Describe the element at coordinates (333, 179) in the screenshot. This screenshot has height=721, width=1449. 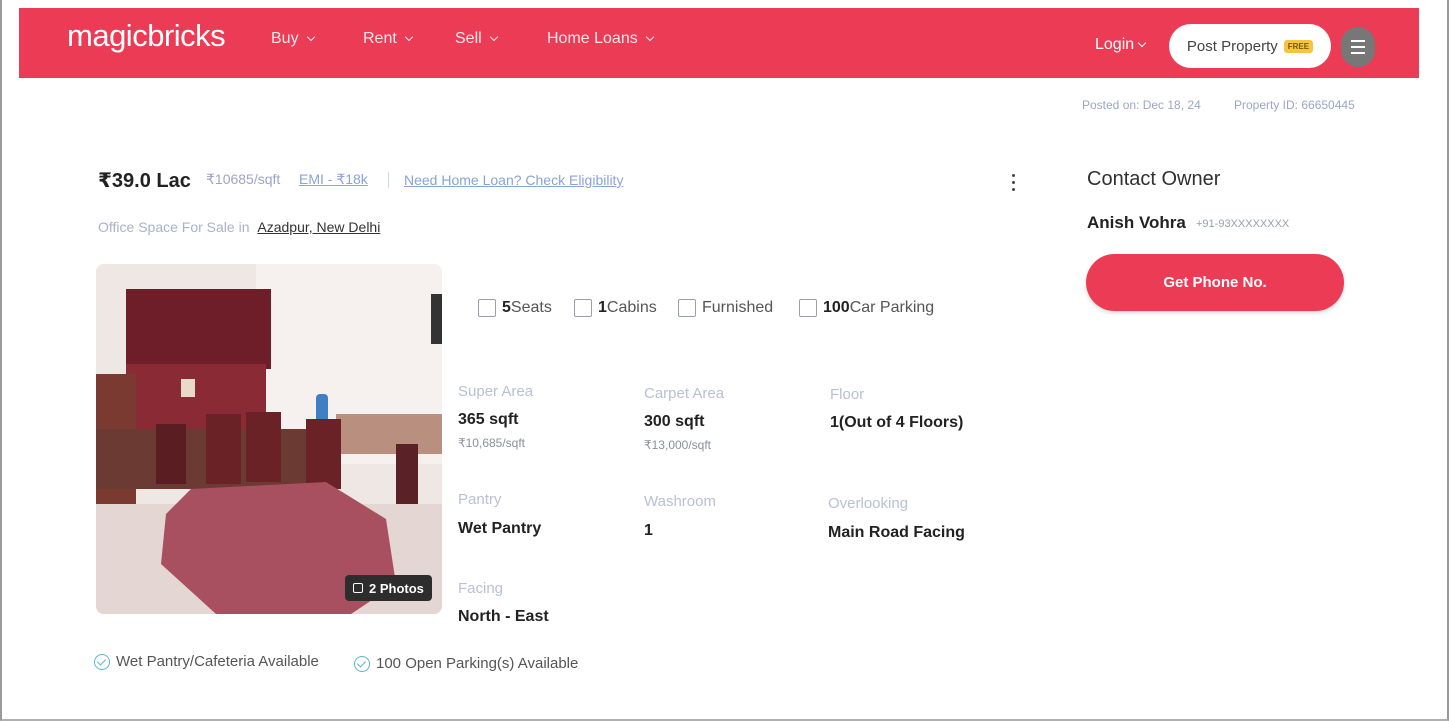
I see `emi-link: EMI - ₹18k` at that location.